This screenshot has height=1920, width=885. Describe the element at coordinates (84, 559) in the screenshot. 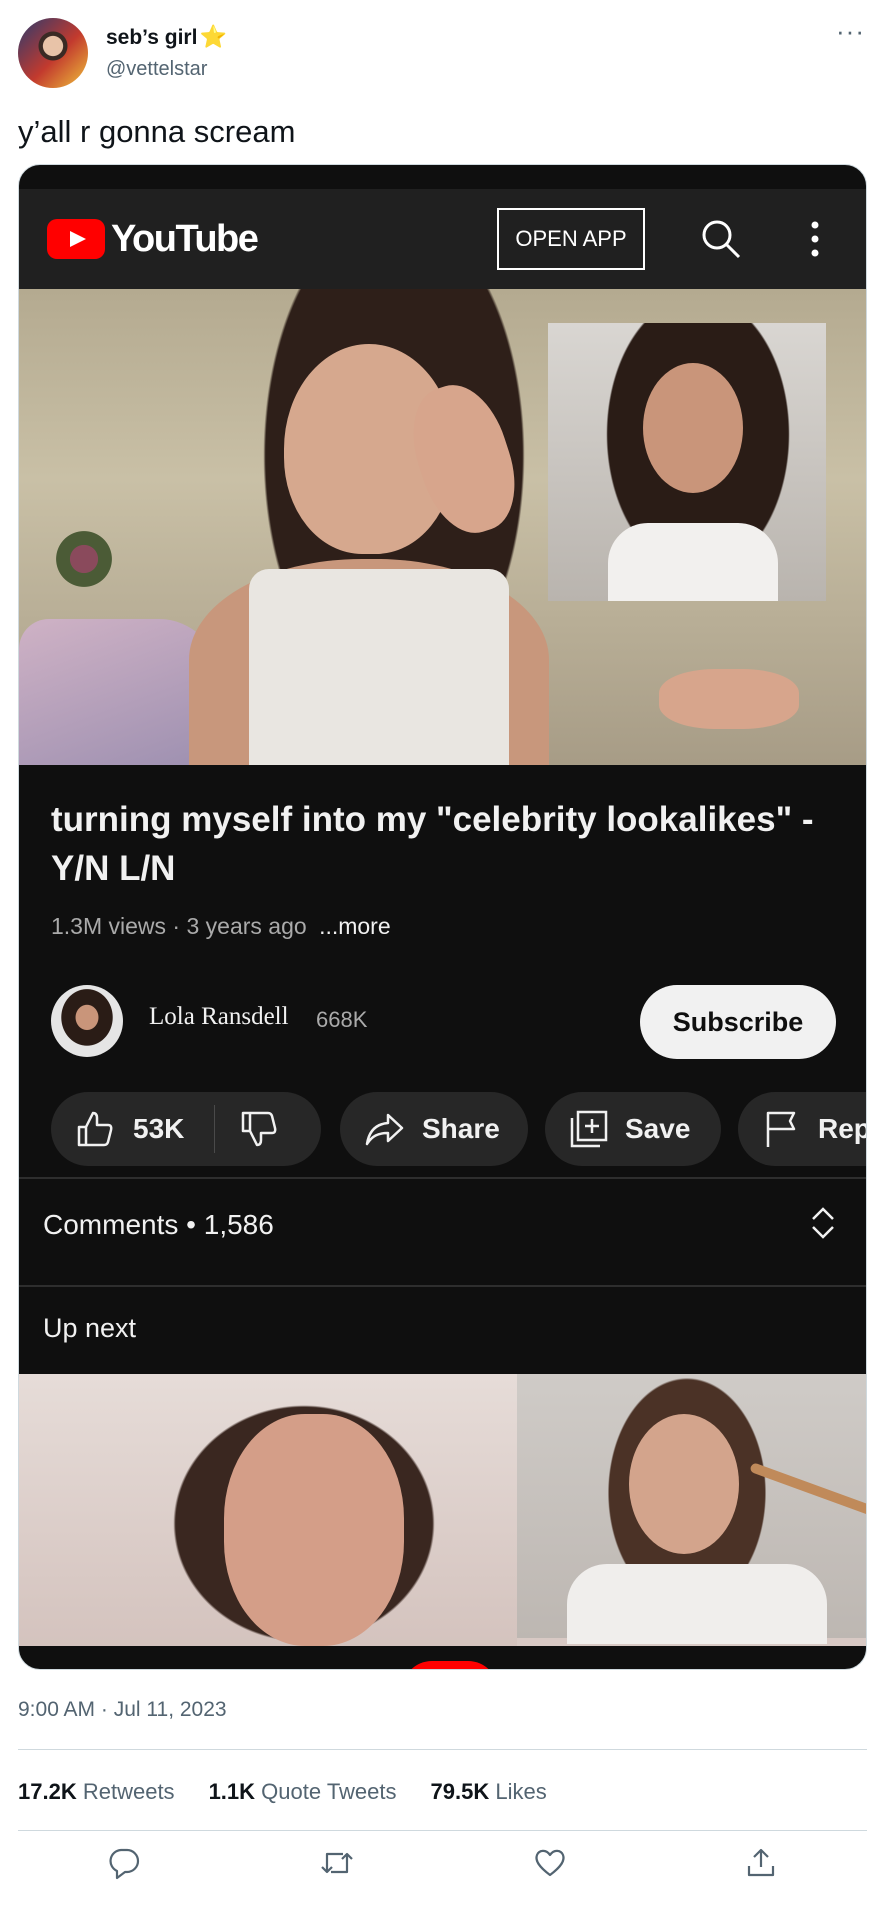

I see `flowers-decor` at that location.